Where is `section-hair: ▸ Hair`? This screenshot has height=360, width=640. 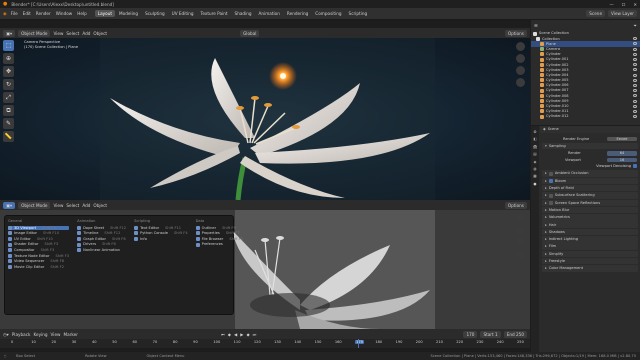 section-hair: ▸ Hair is located at coordinates (590, 224).